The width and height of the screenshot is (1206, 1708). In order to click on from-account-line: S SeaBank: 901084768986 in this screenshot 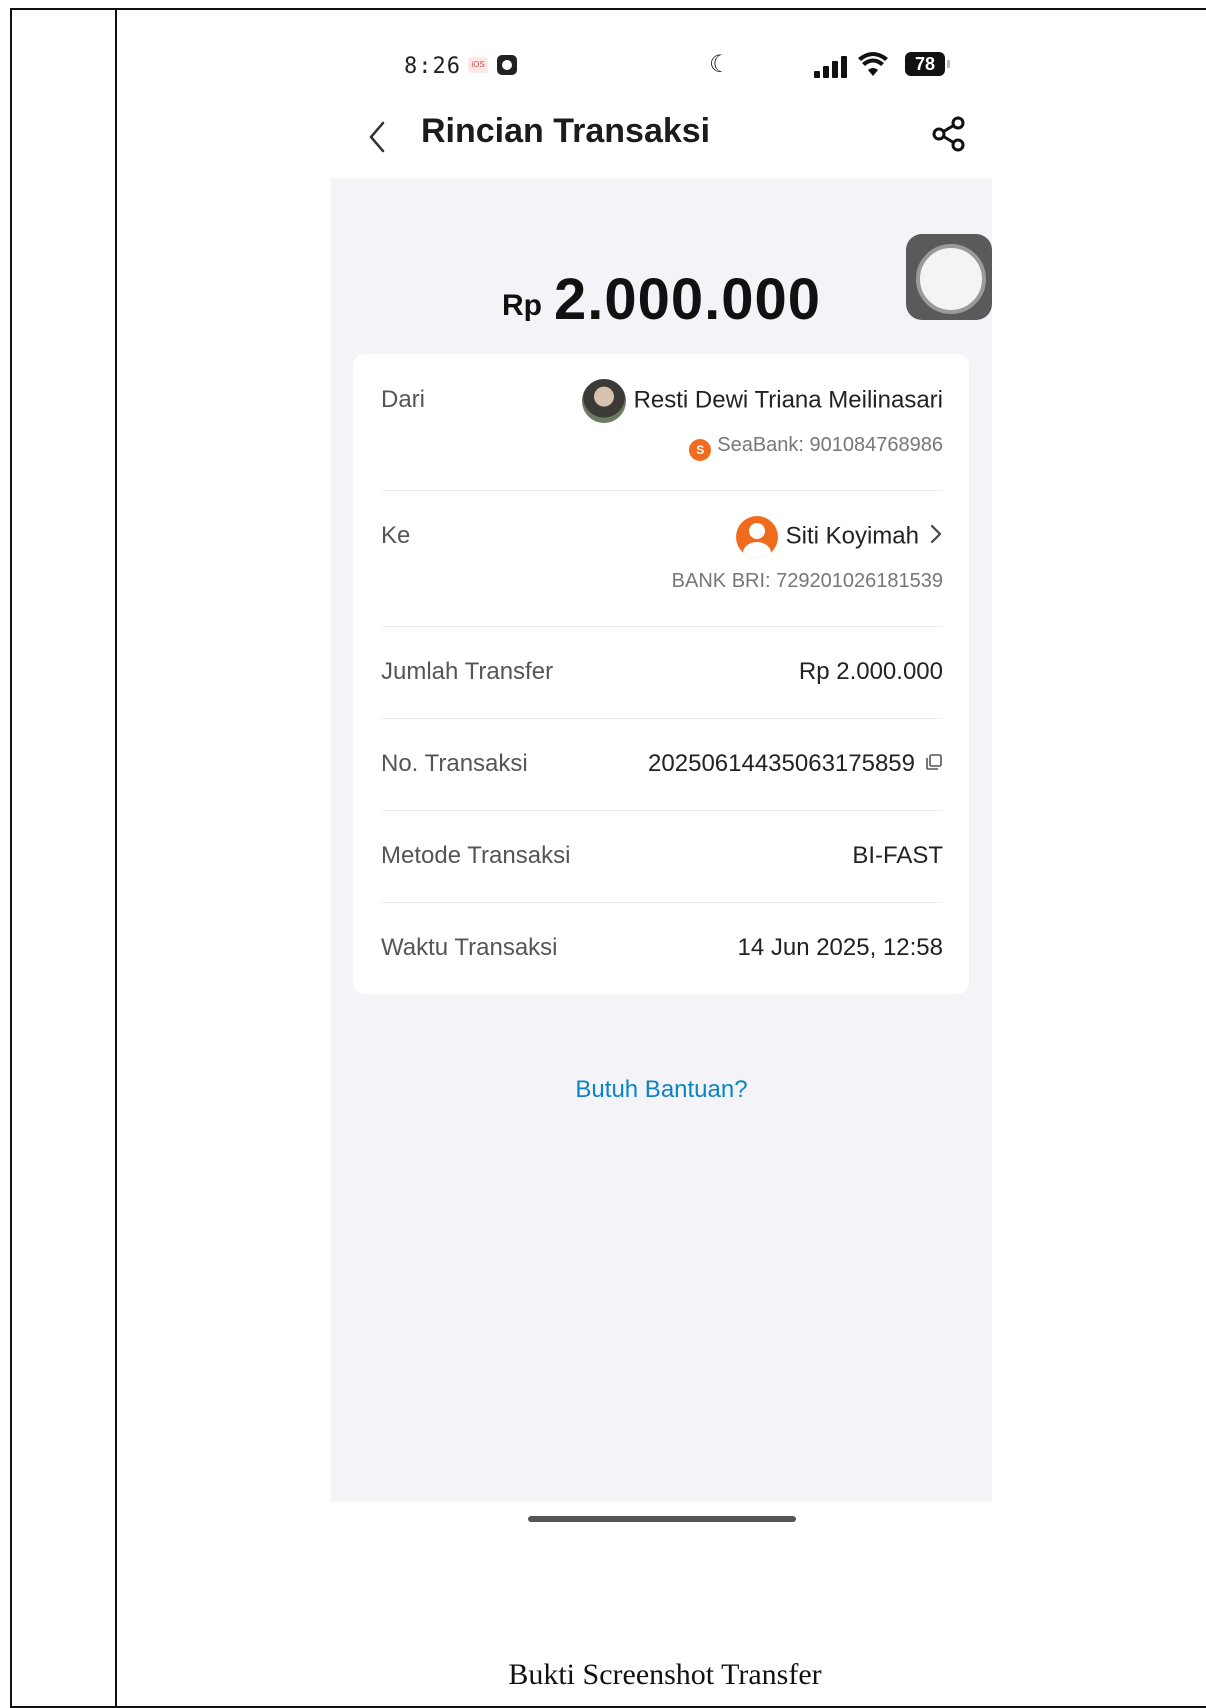, I will do `click(816, 447)`.